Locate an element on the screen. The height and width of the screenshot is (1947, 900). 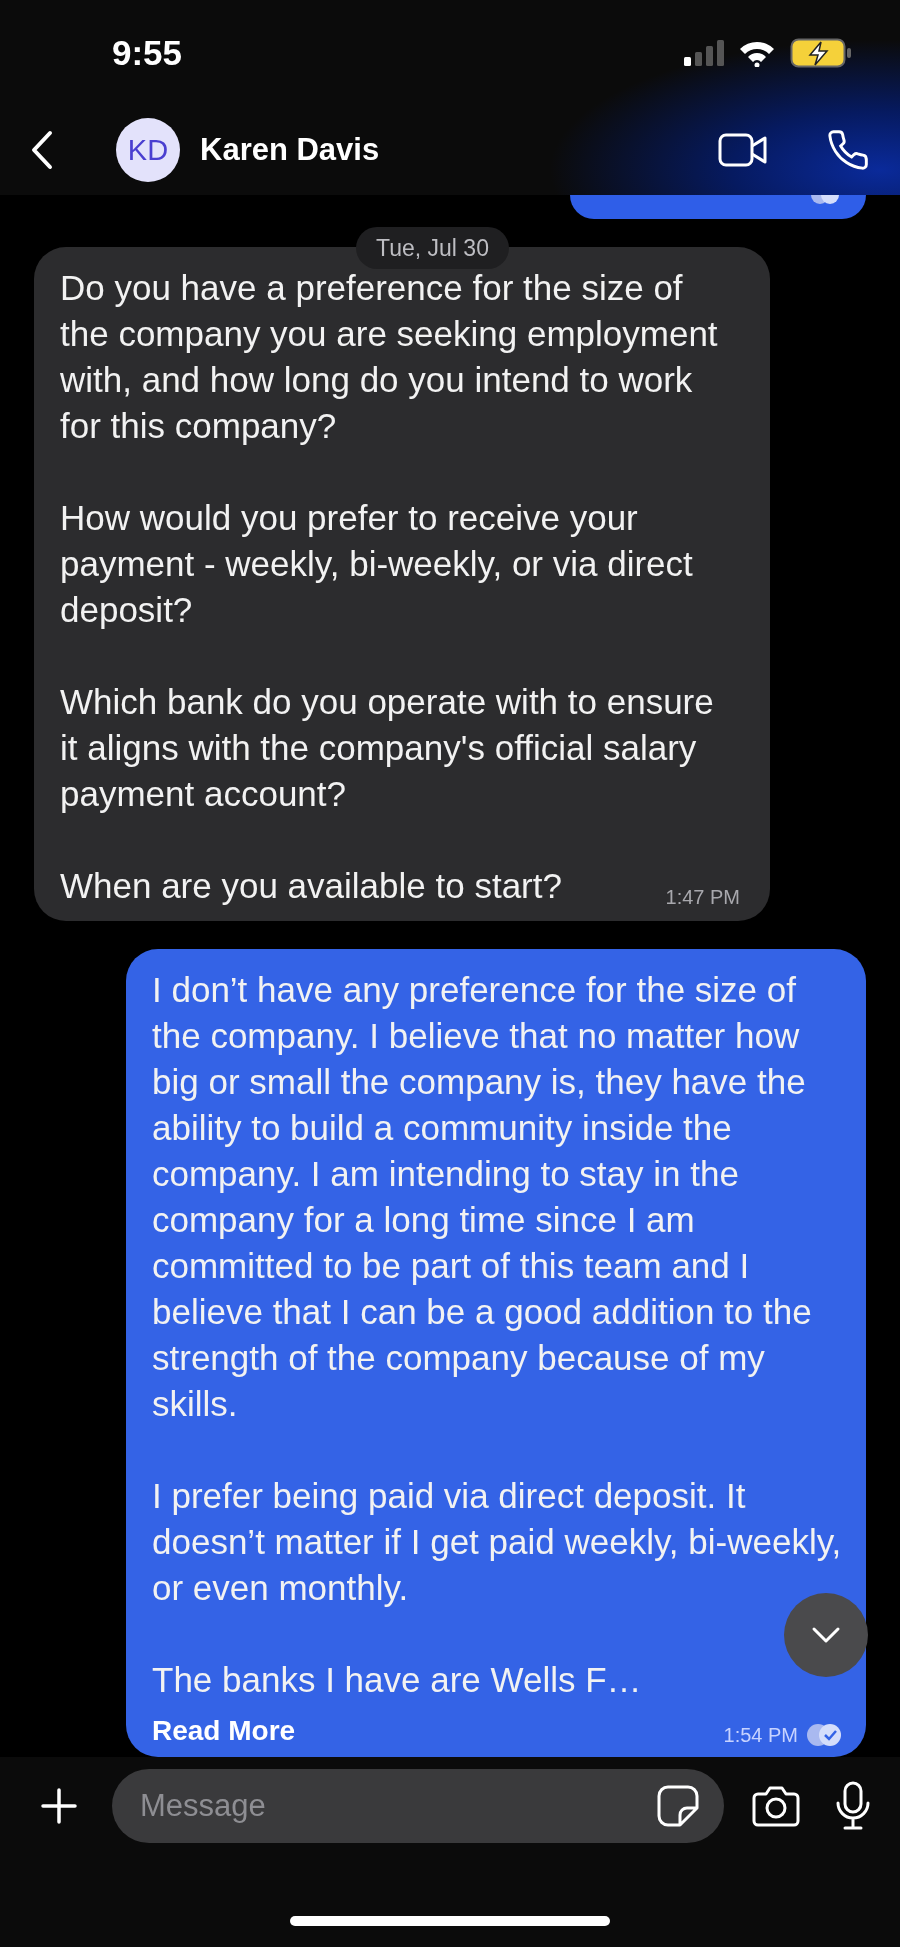
phone-call-button is located at coordinates (848, 150).